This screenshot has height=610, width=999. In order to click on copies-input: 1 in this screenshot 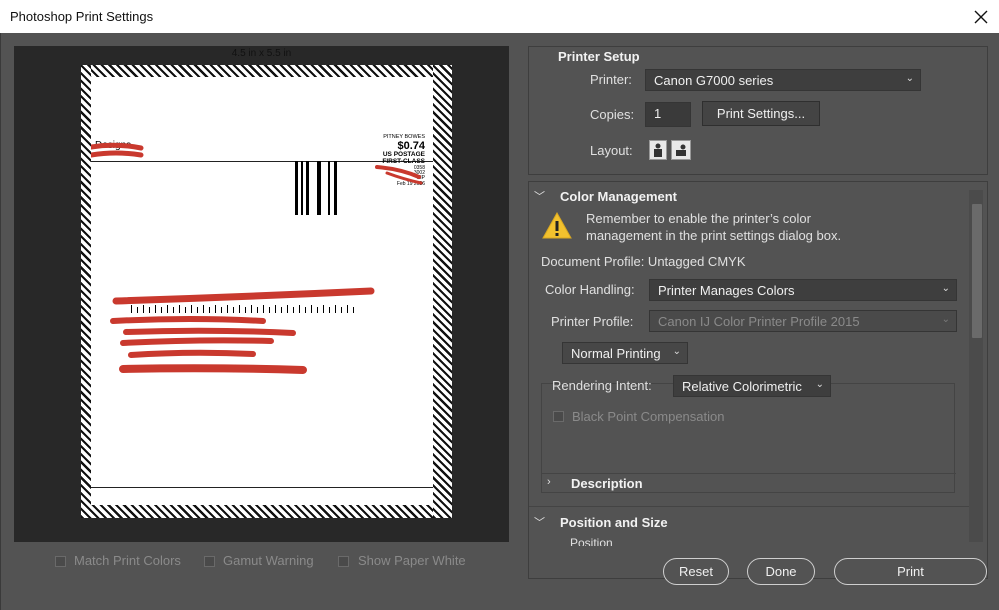, I will do `click(668, 114)`.